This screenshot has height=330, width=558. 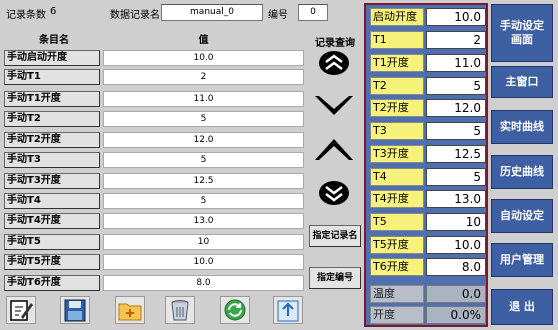 I want to click on export-tool-button, so click(x=288, y=310).